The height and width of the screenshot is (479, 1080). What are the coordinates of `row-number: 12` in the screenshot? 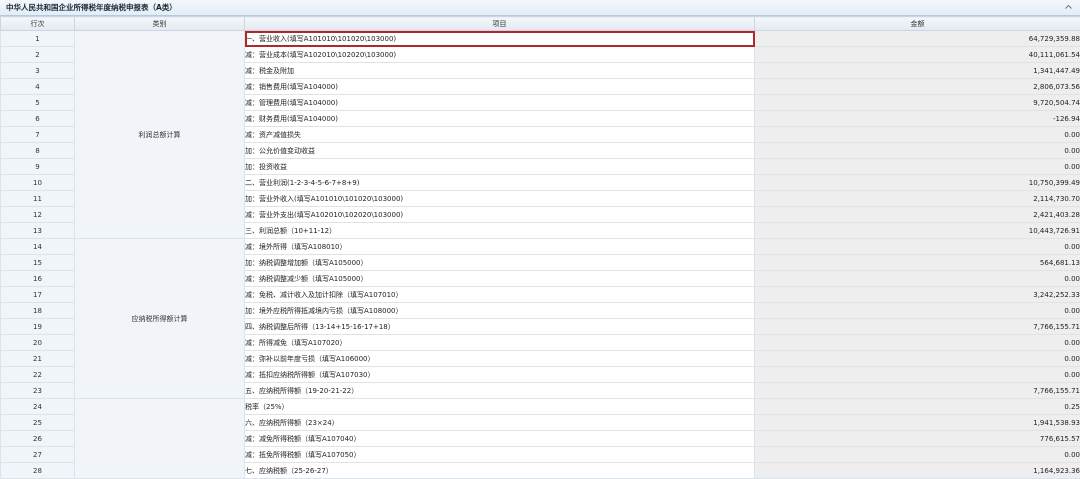 It's located at (38, 215).